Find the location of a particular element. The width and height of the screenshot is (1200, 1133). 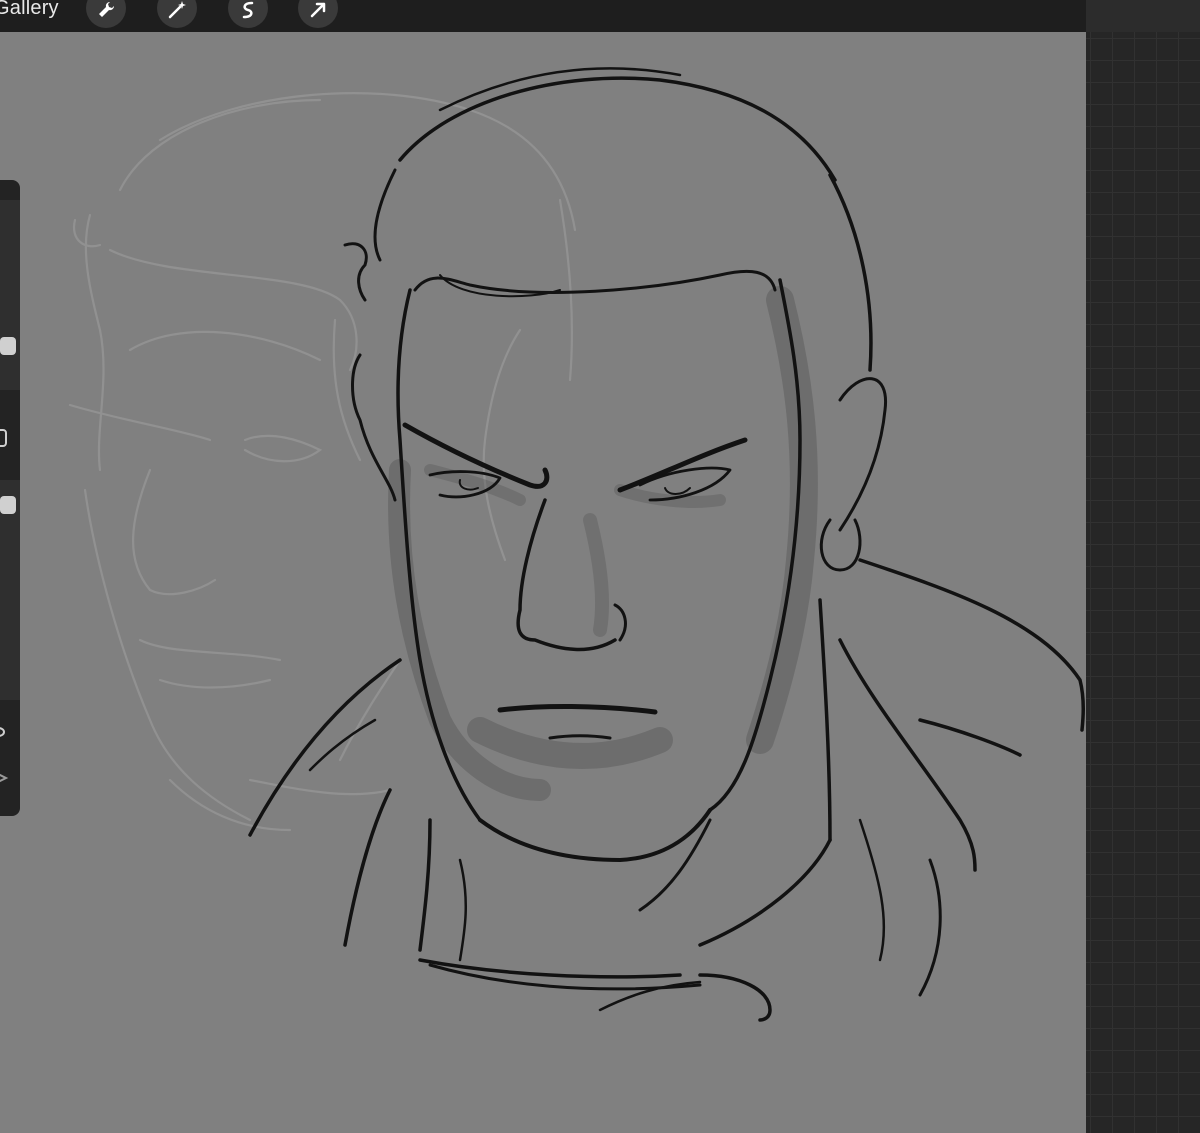

wrench-icon is located at coordinates (106, 12).